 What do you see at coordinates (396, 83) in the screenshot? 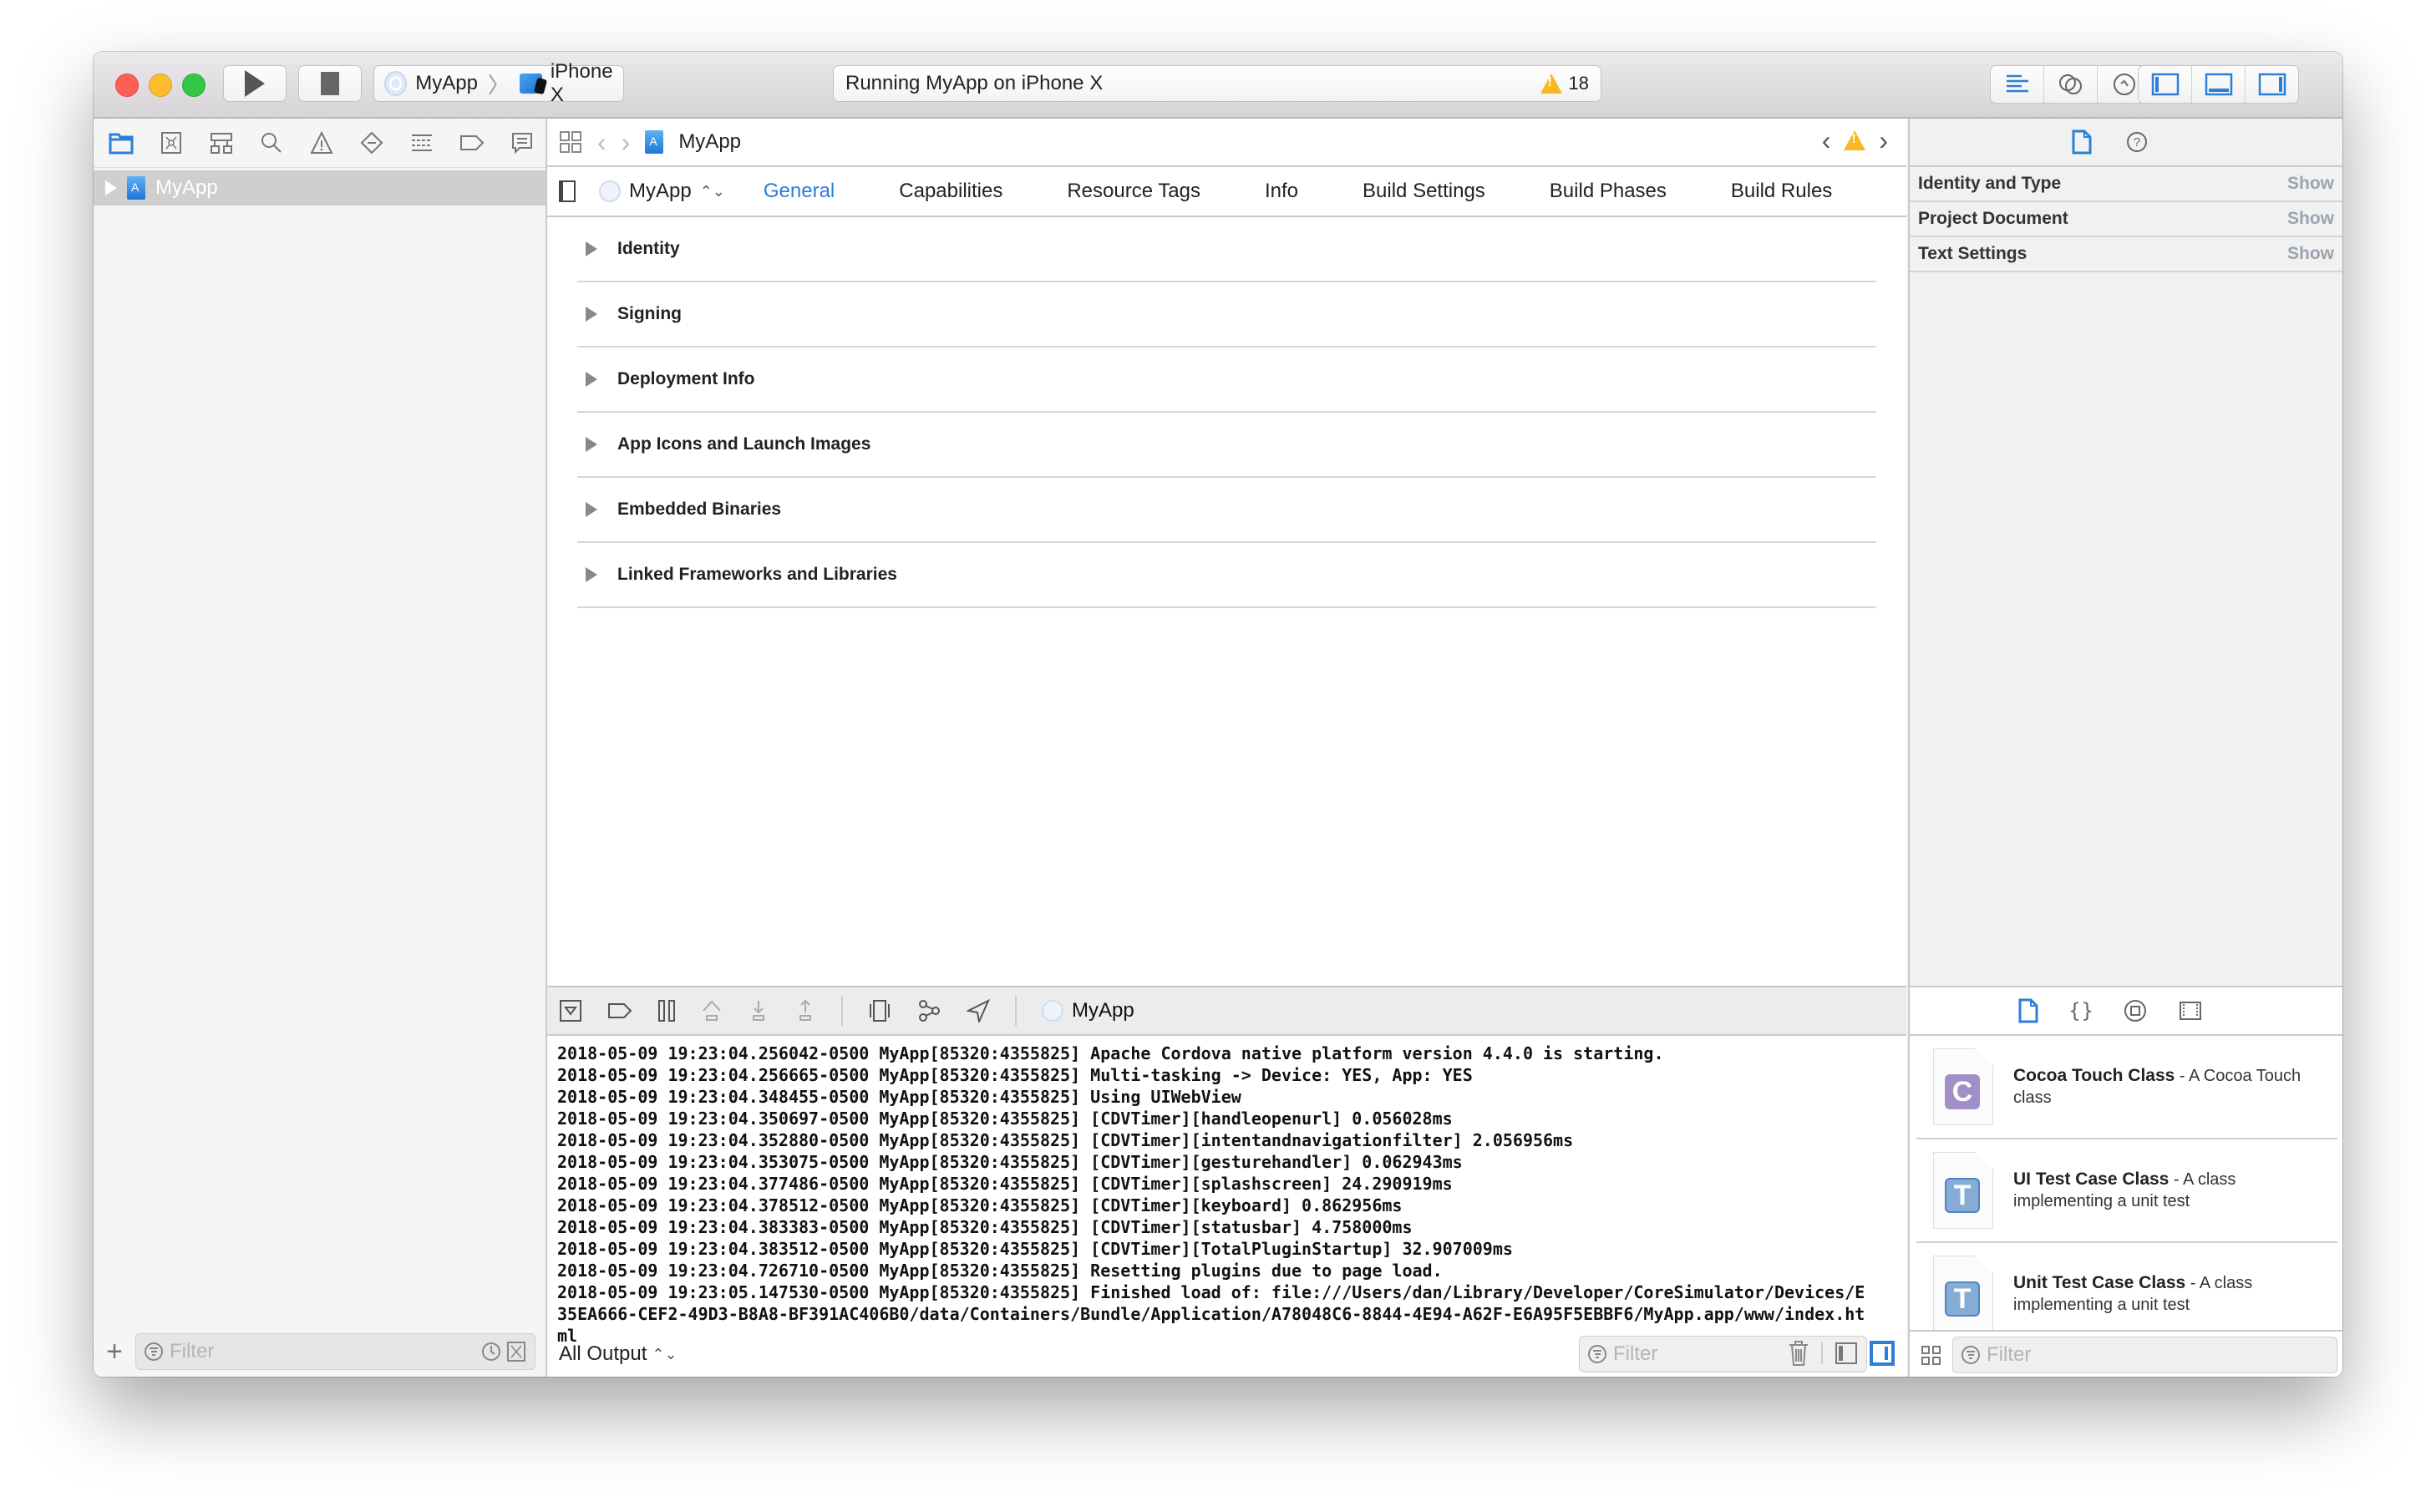
I see `app-scheme-icon` at bounding box center [396, 83].